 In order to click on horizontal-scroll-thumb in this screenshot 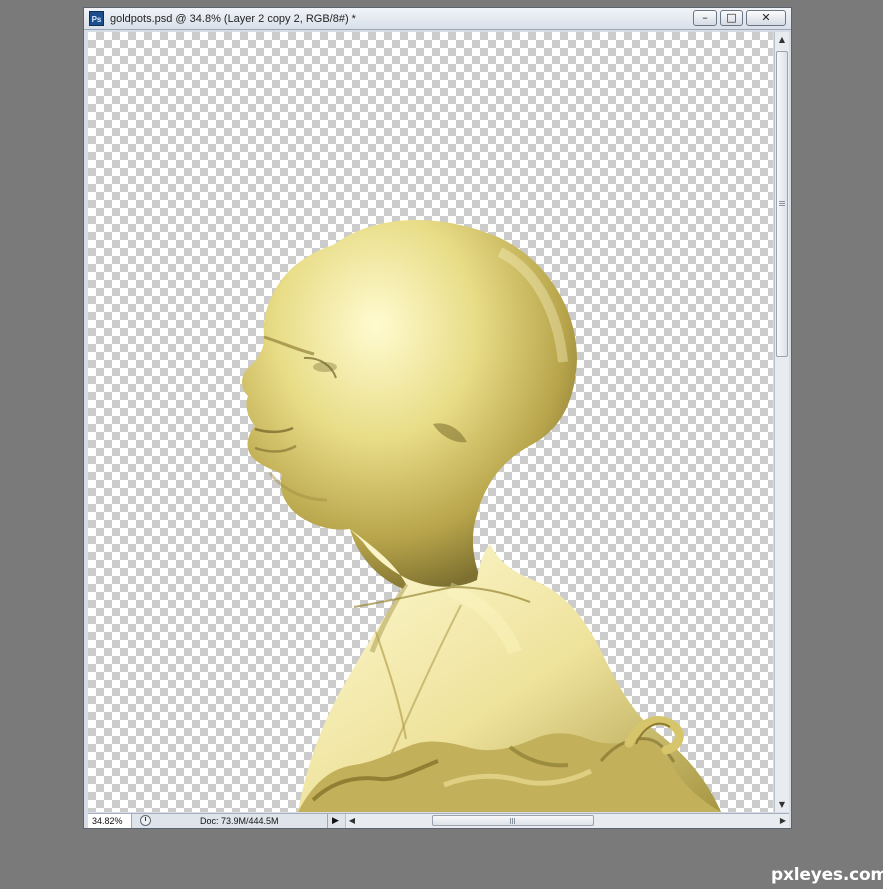, I will do `click(513, 820)`.